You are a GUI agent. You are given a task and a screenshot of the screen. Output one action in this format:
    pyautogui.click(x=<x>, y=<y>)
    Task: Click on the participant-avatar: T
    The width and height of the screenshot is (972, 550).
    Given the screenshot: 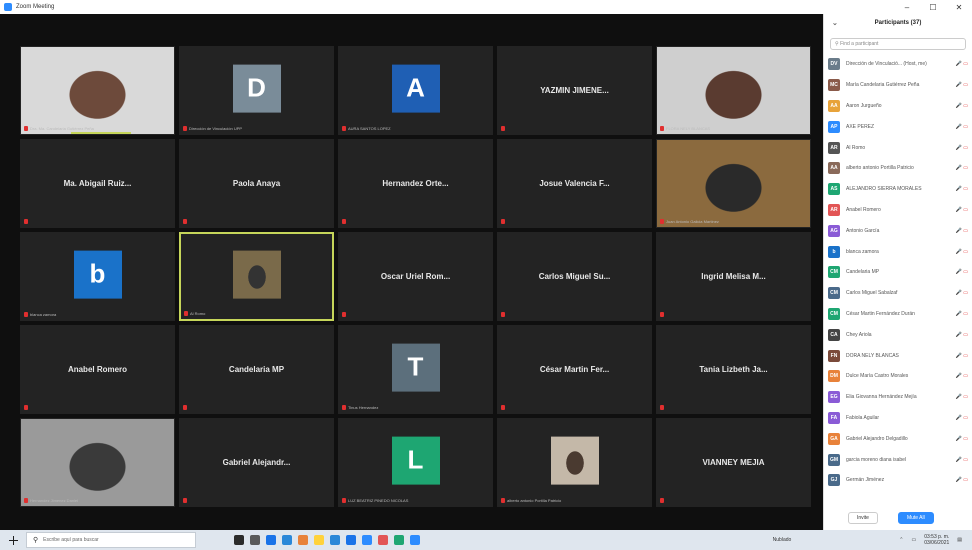 What is the action you would take?
    pyautogui.click(x=415, y=367)
    